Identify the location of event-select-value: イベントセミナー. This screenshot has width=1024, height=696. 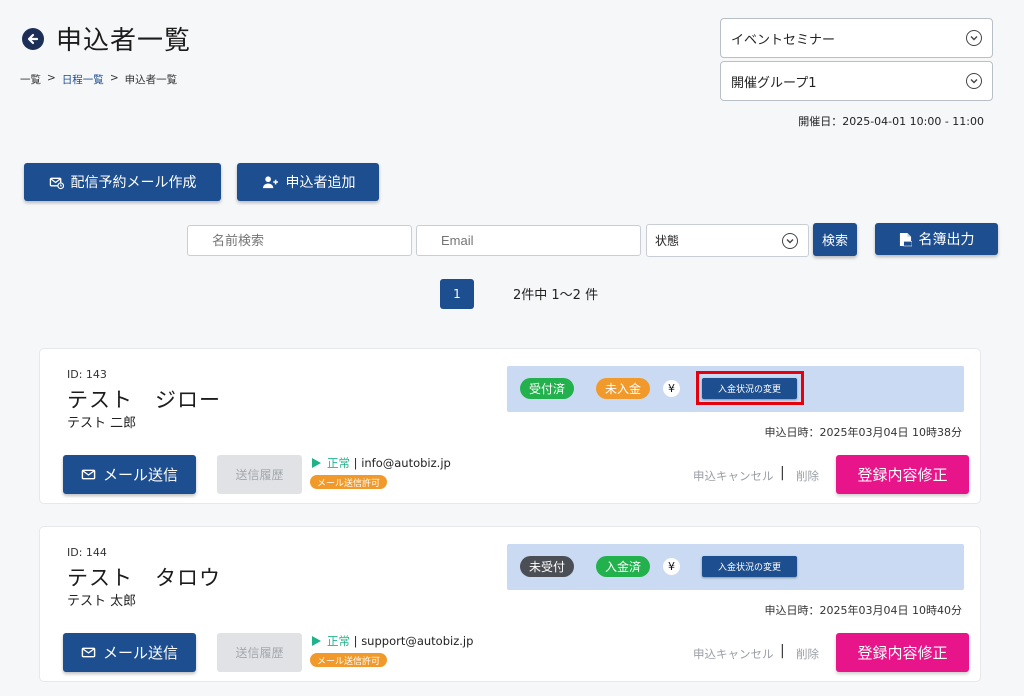
(783, 40).